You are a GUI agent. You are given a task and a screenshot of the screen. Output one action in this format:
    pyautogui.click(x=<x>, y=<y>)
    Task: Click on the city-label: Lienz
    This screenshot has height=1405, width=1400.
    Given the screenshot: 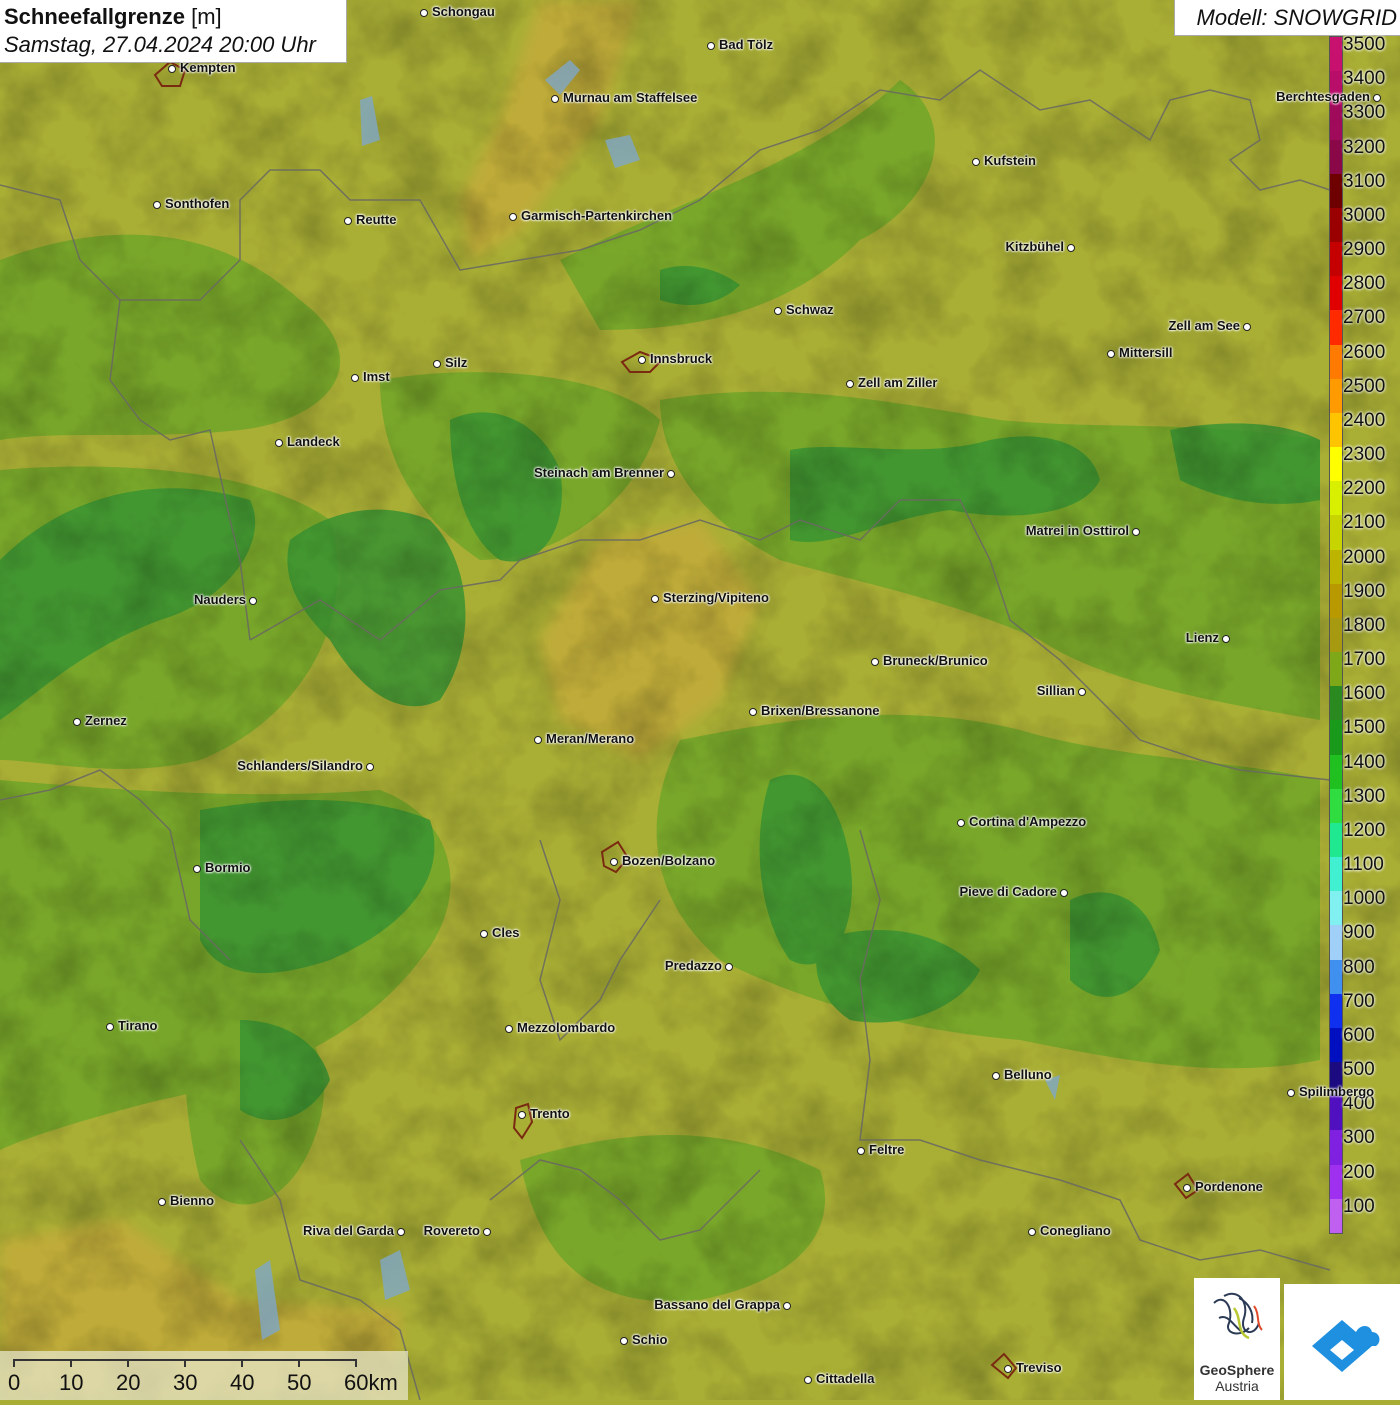 What is the action you would take?
    pyautogui.click(x=1202, y=637)
    